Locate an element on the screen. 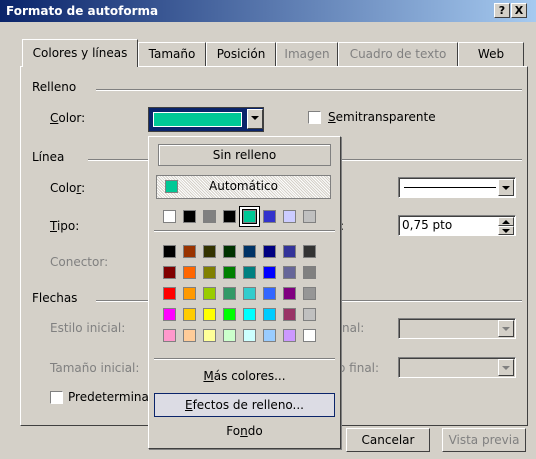  background-button: Fondo is located at coordinates (244, 432).